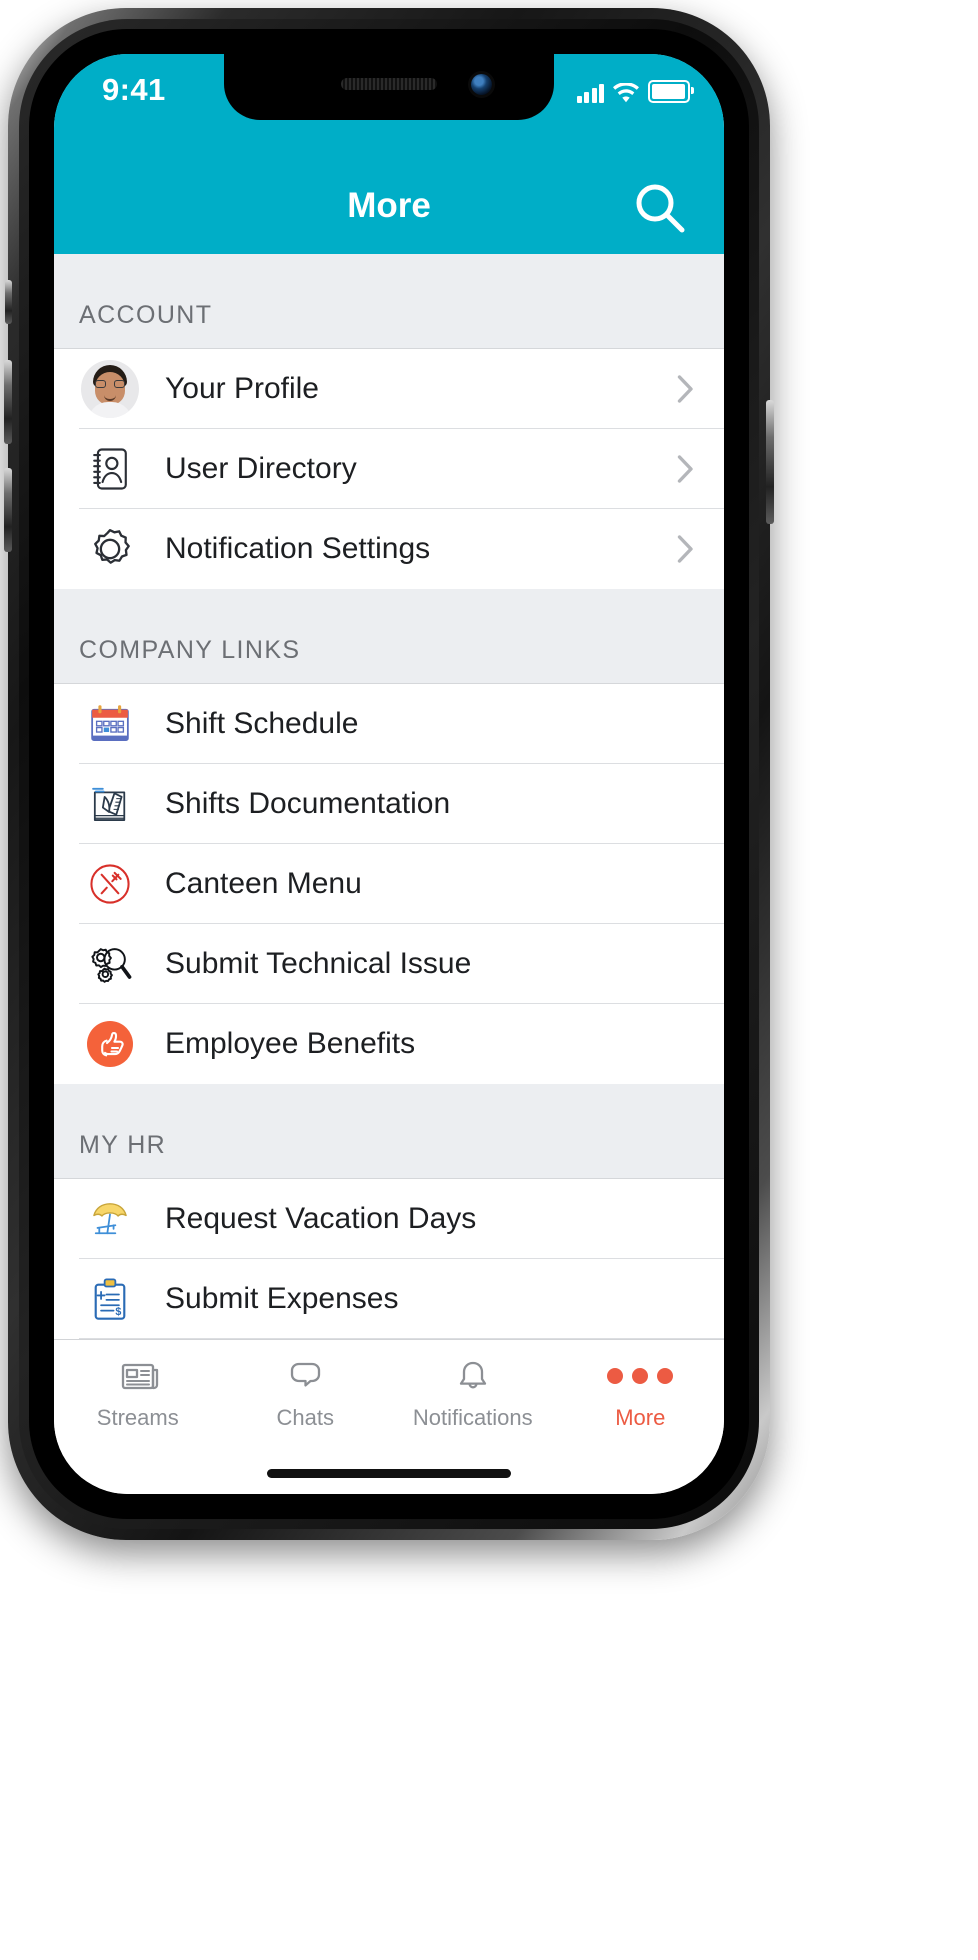  I want to click on bell-icon, so click(473, 1376).